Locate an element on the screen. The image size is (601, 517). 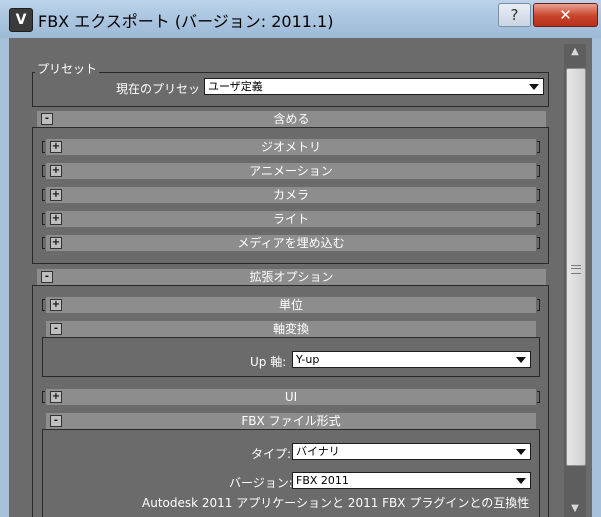
scroll-down-icon: ▼ is located at coordinates (575, 509).